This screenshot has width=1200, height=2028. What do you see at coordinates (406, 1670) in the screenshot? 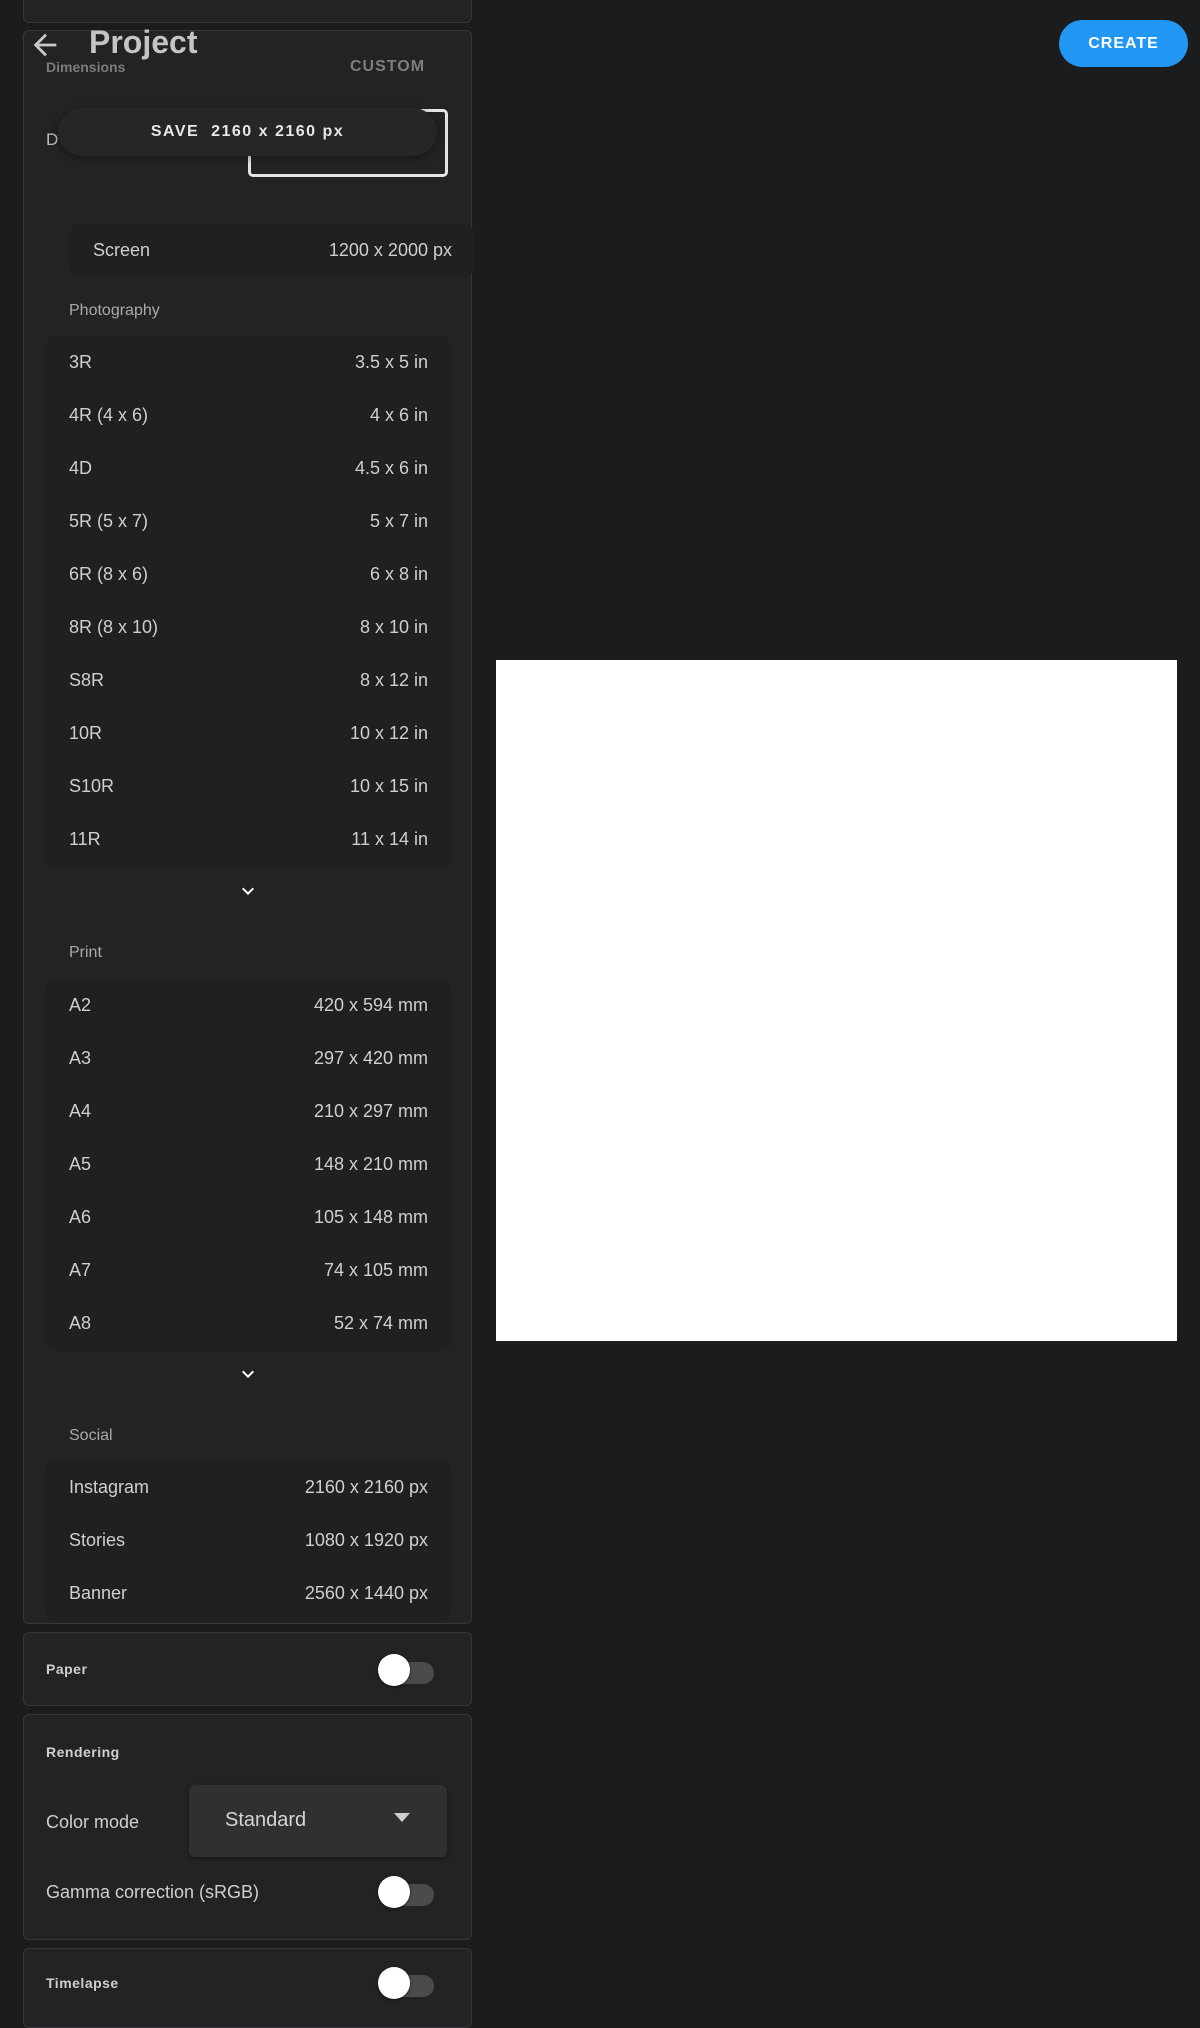
I see `paper-toggle` at bounding box center [406, 1670].